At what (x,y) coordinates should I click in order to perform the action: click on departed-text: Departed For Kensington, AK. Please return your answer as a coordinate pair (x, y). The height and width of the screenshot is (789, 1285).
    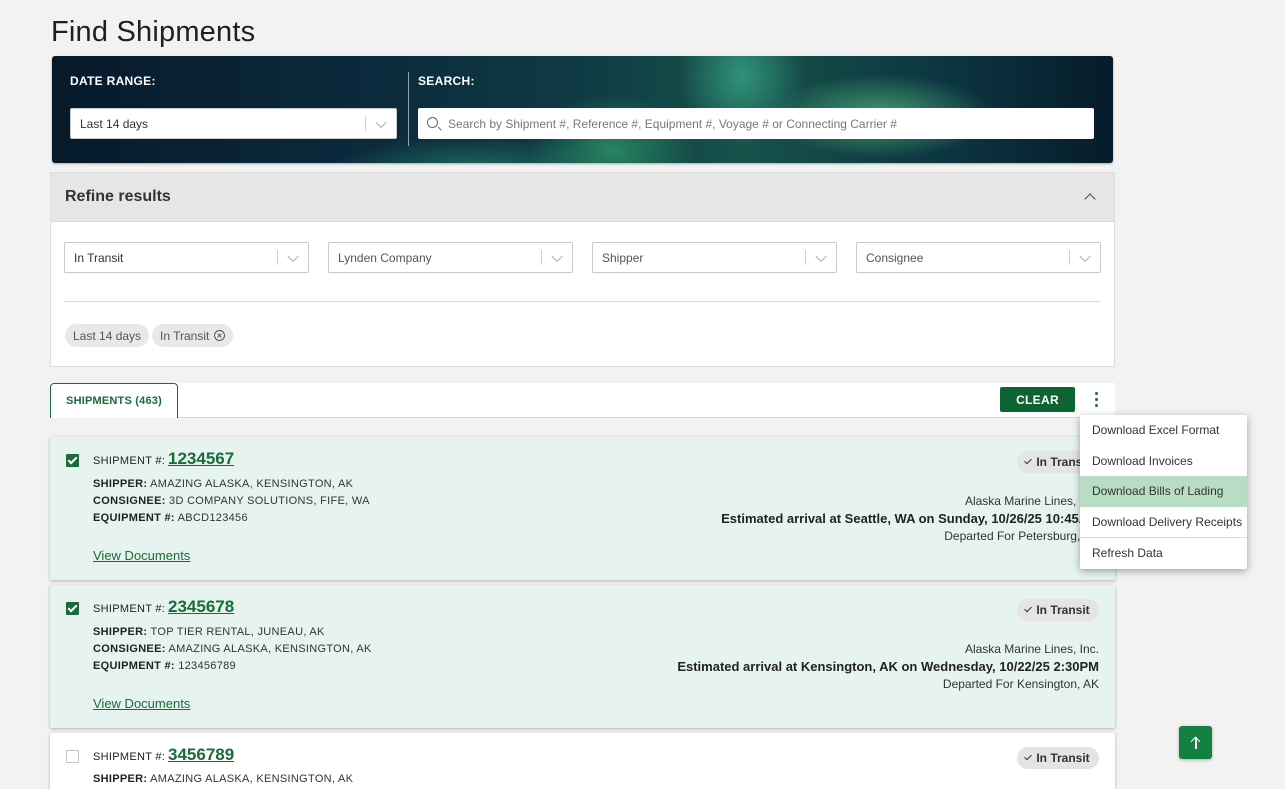
    Looking at the image, I should click on (1020, 684).